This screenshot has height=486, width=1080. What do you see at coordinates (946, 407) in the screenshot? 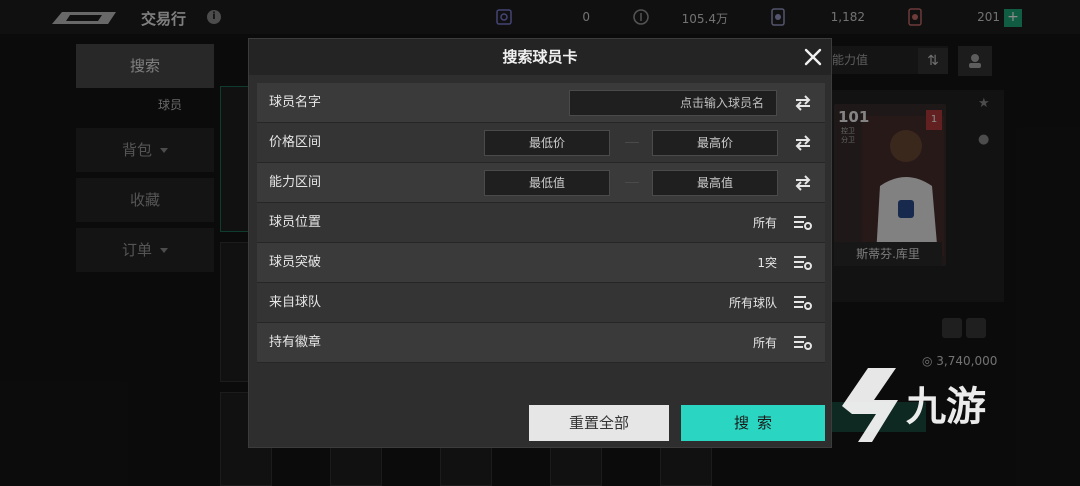
I see `watermark-text: 九游` at bounding box center [946, 407].